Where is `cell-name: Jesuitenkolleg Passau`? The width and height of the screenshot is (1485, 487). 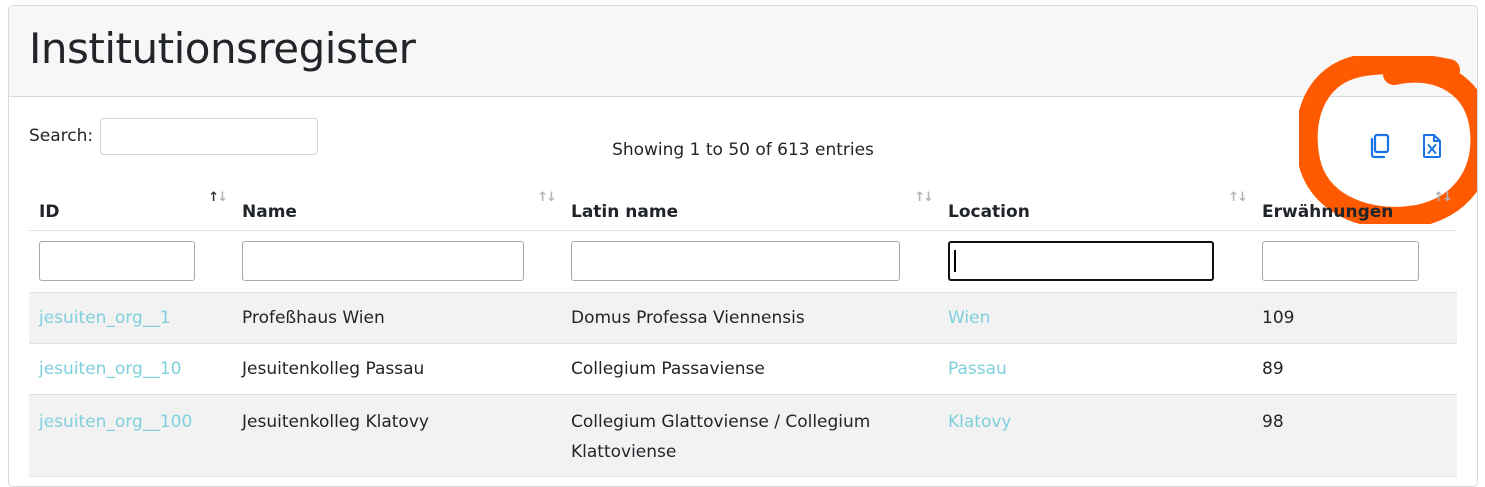 cell-name: Jesuitenkolleg Passau is located at coordinates (396, 369).